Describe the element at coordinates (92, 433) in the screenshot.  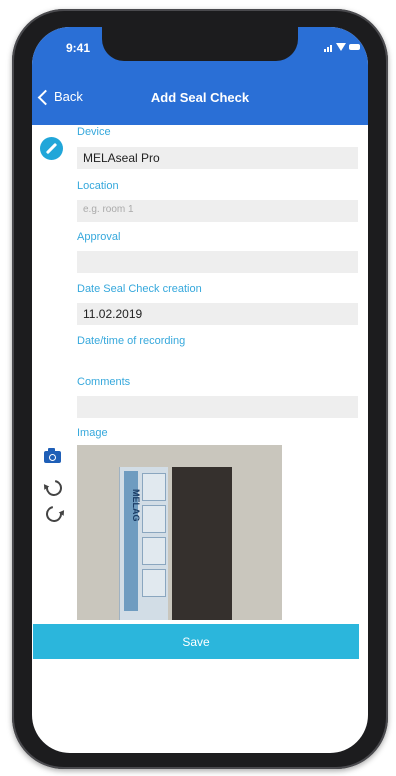
I see `image-label: Image` at that location.